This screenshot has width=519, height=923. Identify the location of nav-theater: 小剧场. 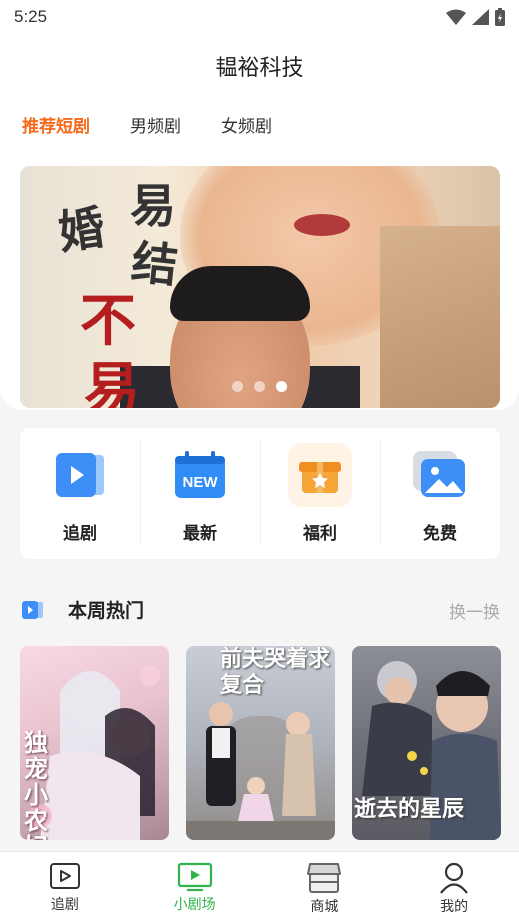
(195, 887).